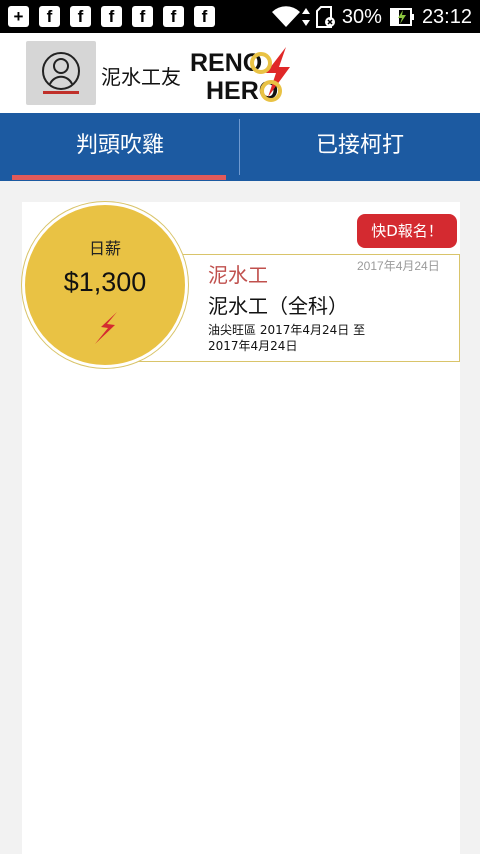  Describe the element at coordinates (120, 147) in the screenshot. I see `tab-open-jobs: 判頭吹雞` at that location.